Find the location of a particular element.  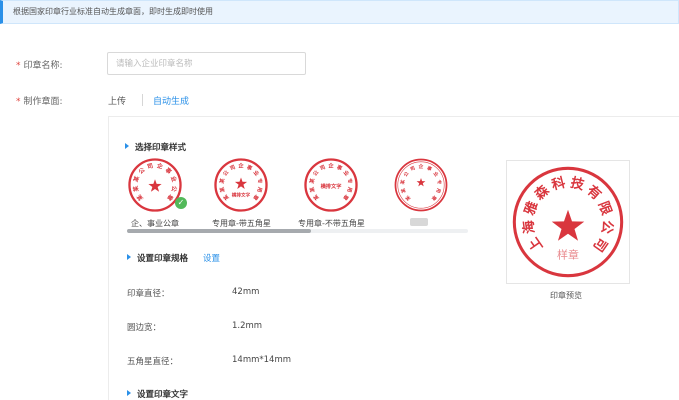

seal-special-star-icon: 某某某公司企事业专用章横排文字 is located at coordinates (241, 185).